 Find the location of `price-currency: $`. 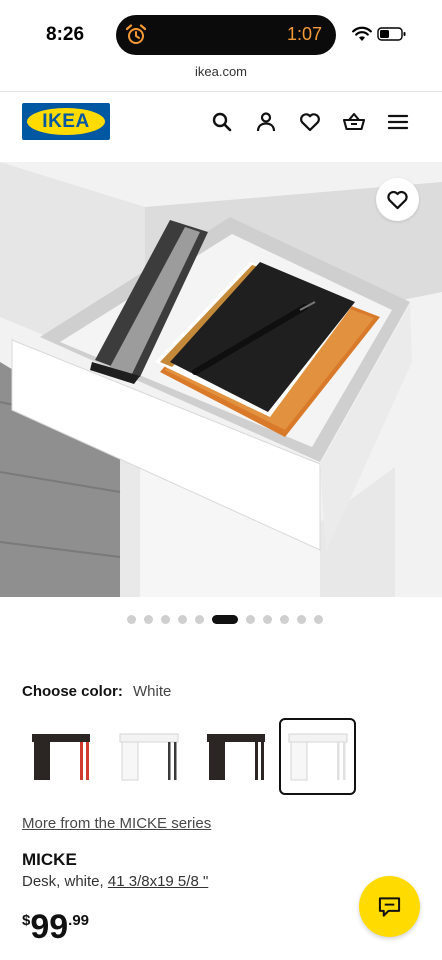

price-currency: $ is located at coordinates (26, 920).